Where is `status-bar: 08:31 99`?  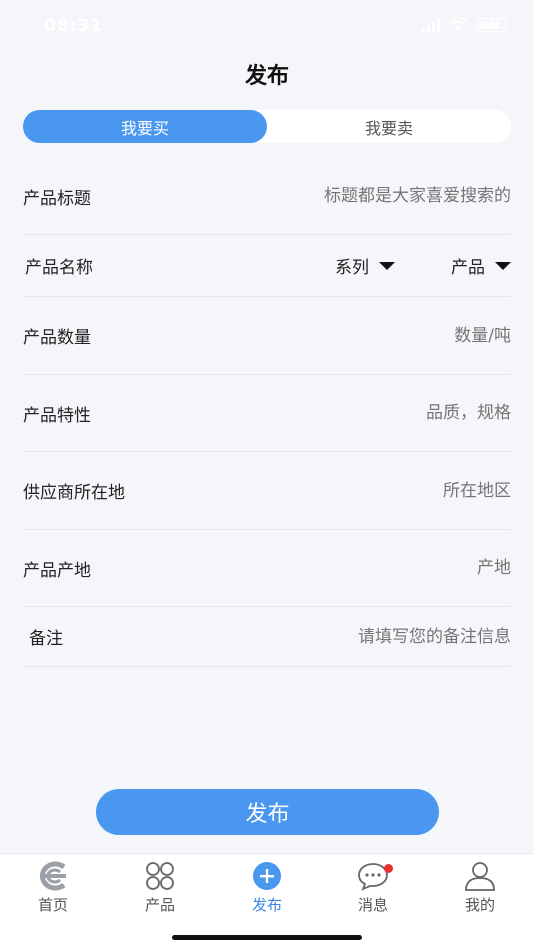
status-bar: 08:31 99 is located at coordinates (267, 27).